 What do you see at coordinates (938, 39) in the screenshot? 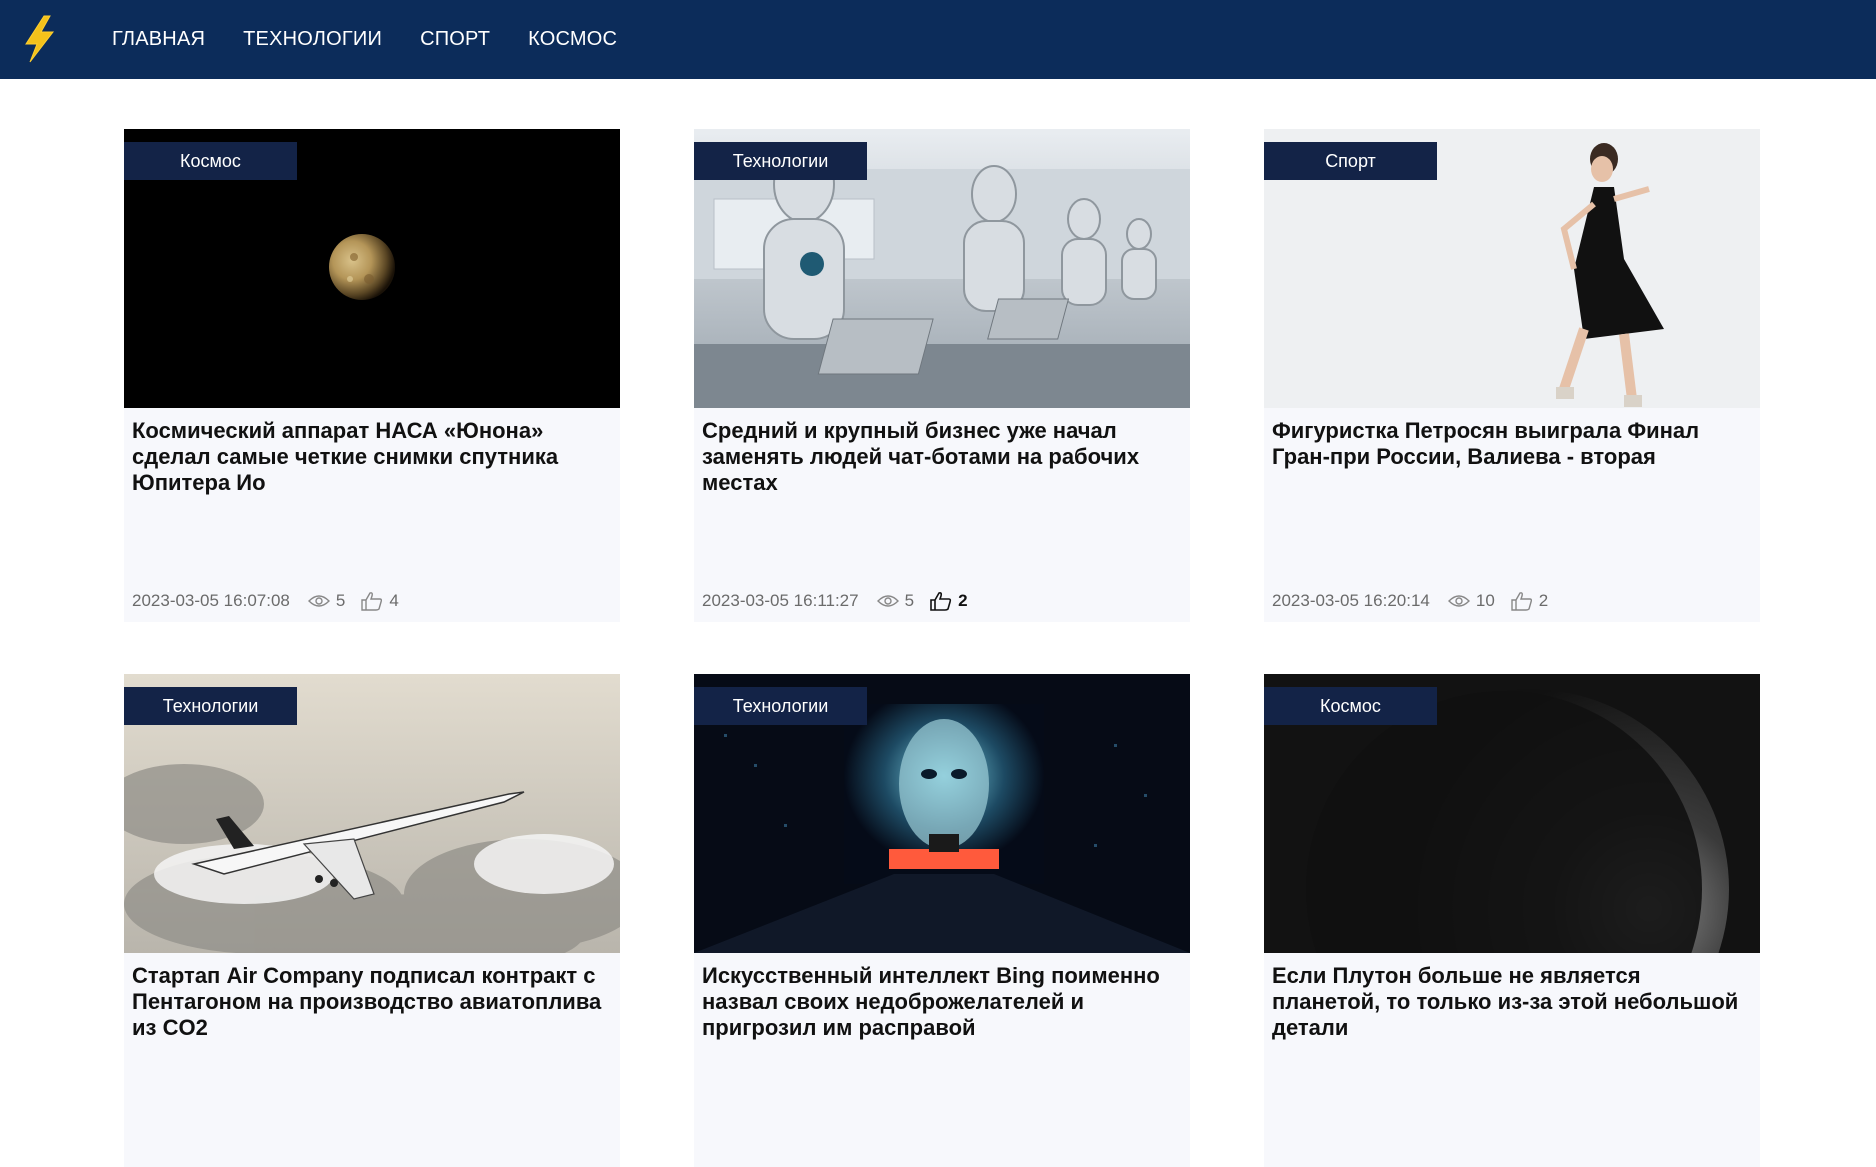
I see `top-navigation-bar: ГЛАВНАЯ ТЕХНОЛОГИИ СПОРТ КОСМОС` at bounding box center [938, 39].